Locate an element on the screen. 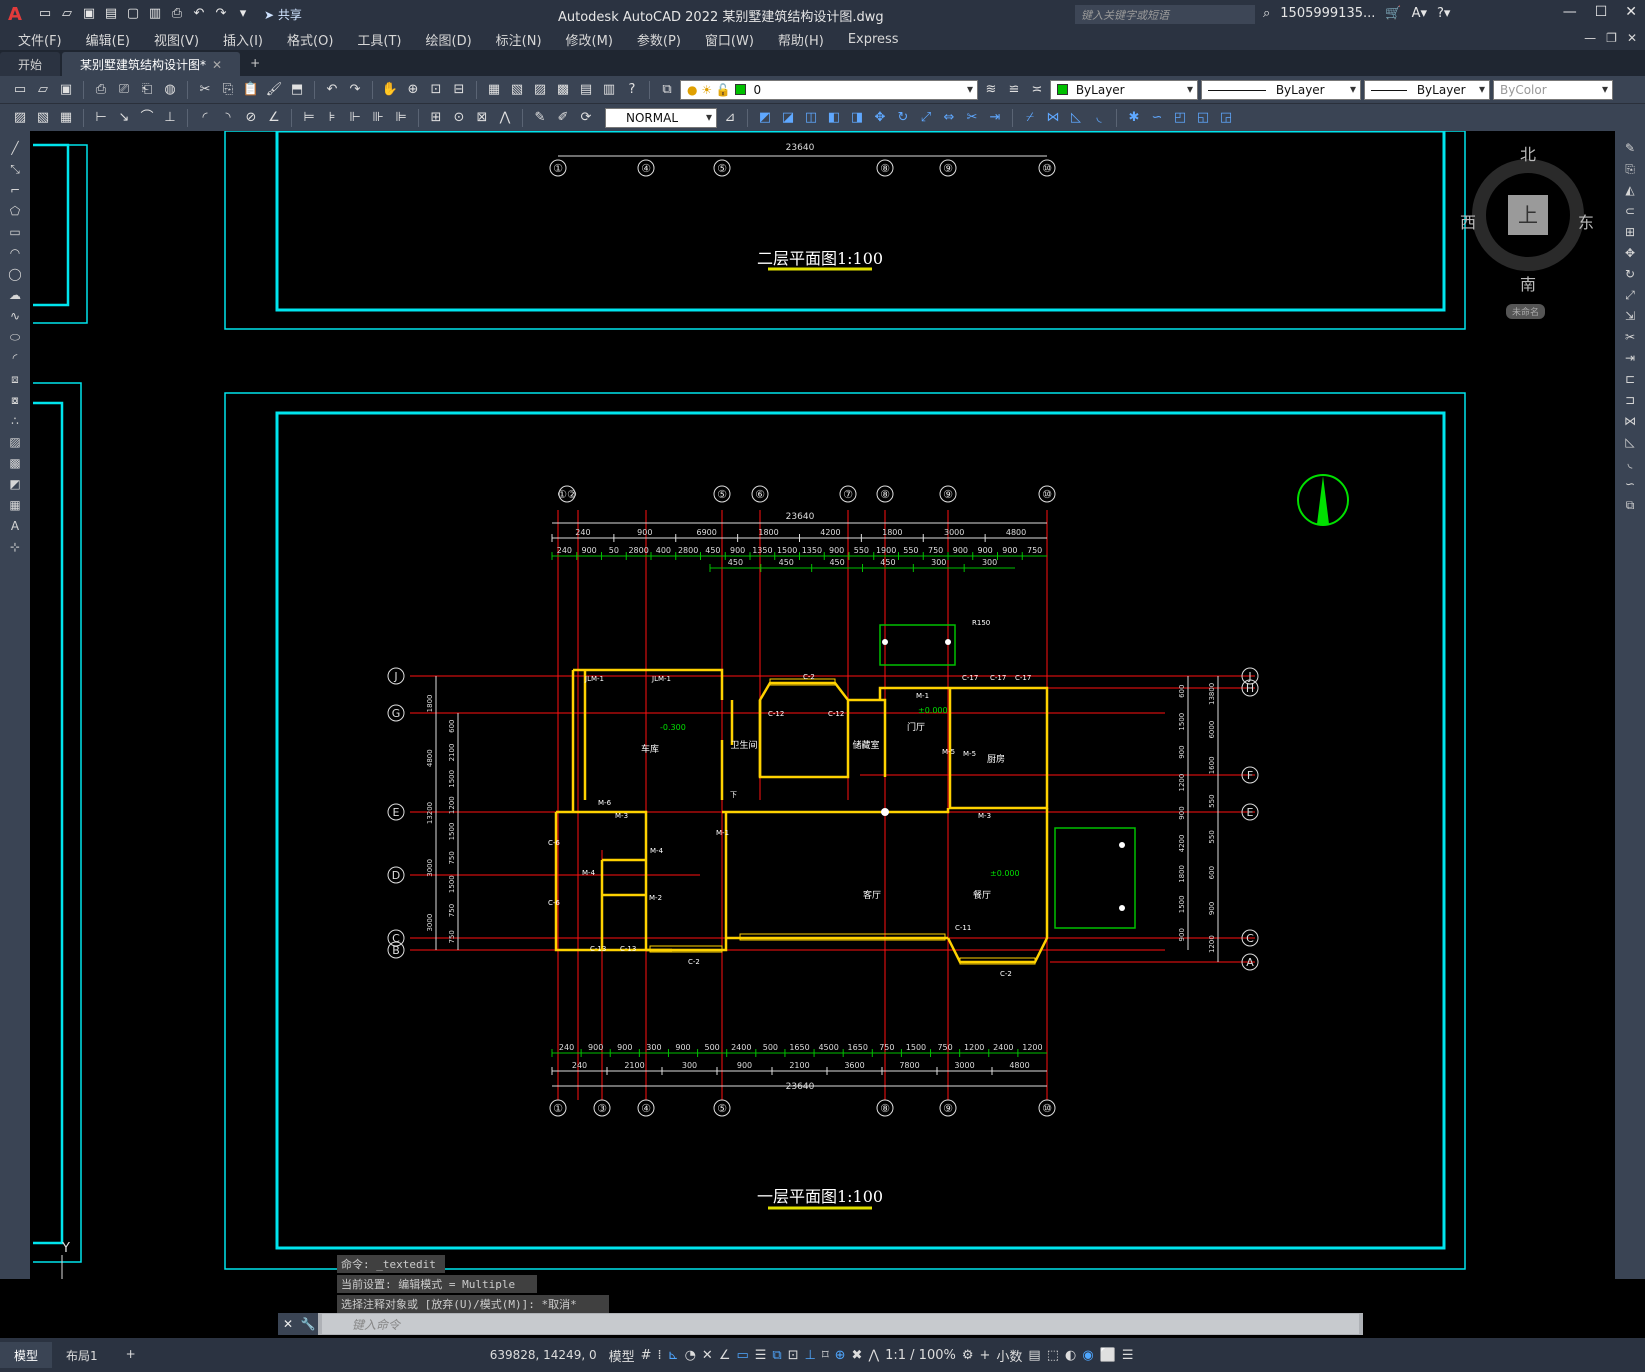  chamfer-icon: ◺ is located at coordinates (1076, 118).